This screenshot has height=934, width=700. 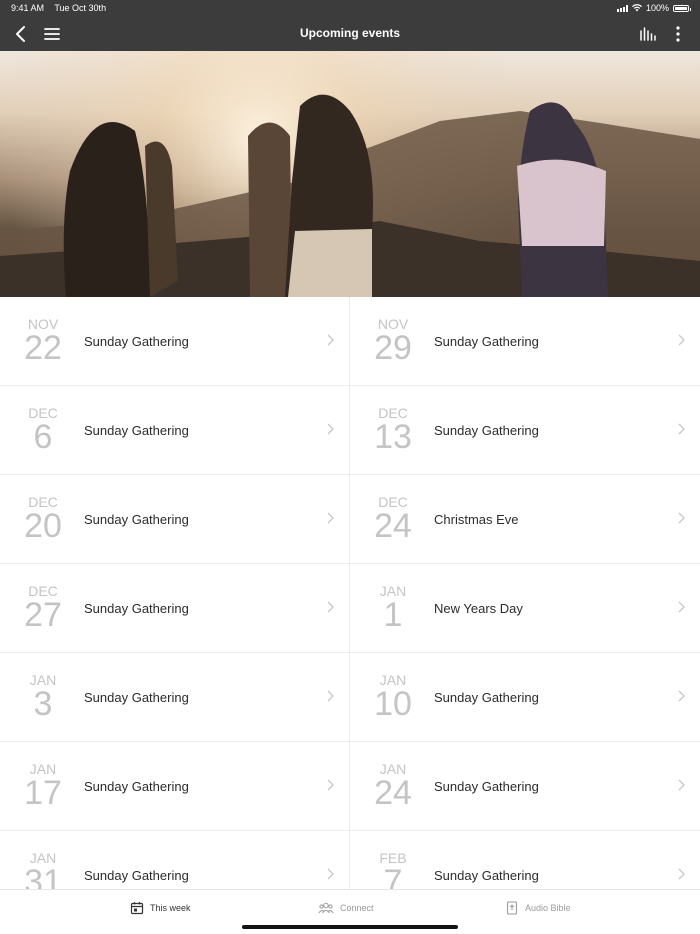 What do you see at coordinates (393, 348) in the screenshot?
I see `event-day: 29` at bounding box center [393, 348].